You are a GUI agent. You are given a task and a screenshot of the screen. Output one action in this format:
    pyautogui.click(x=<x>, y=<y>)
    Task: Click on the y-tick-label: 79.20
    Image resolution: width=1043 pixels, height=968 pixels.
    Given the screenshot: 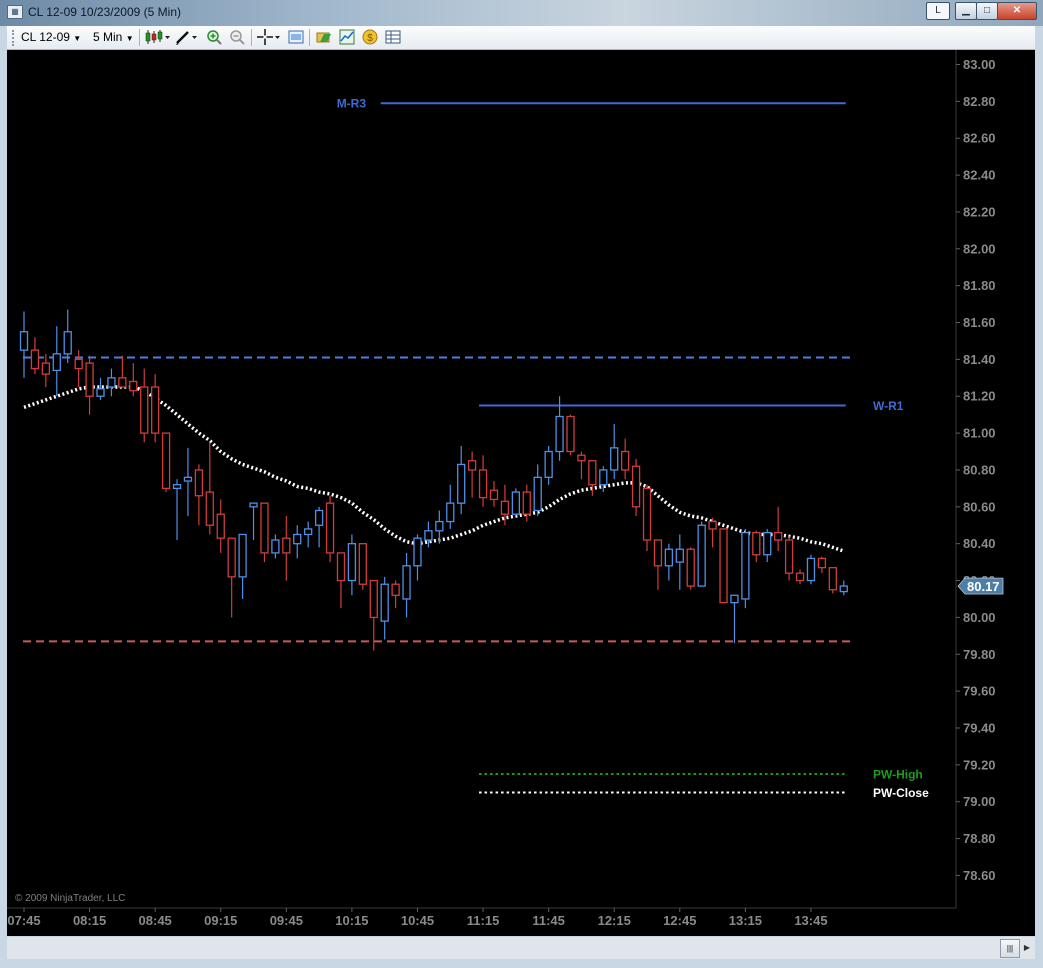 What is the action you would take?
    pyautogui.click(x=979, y=764)
    